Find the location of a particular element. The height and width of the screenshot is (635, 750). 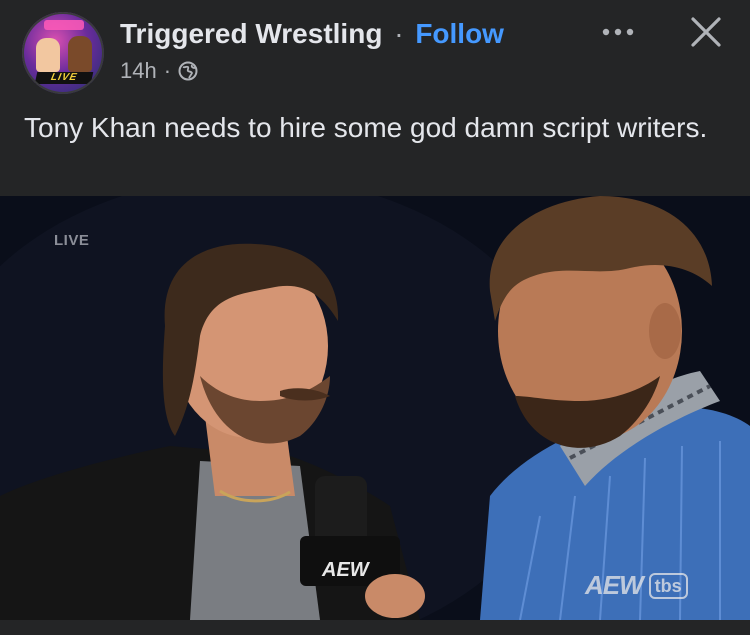

live-watermark: LIVE is located at coordinates (72, 240).